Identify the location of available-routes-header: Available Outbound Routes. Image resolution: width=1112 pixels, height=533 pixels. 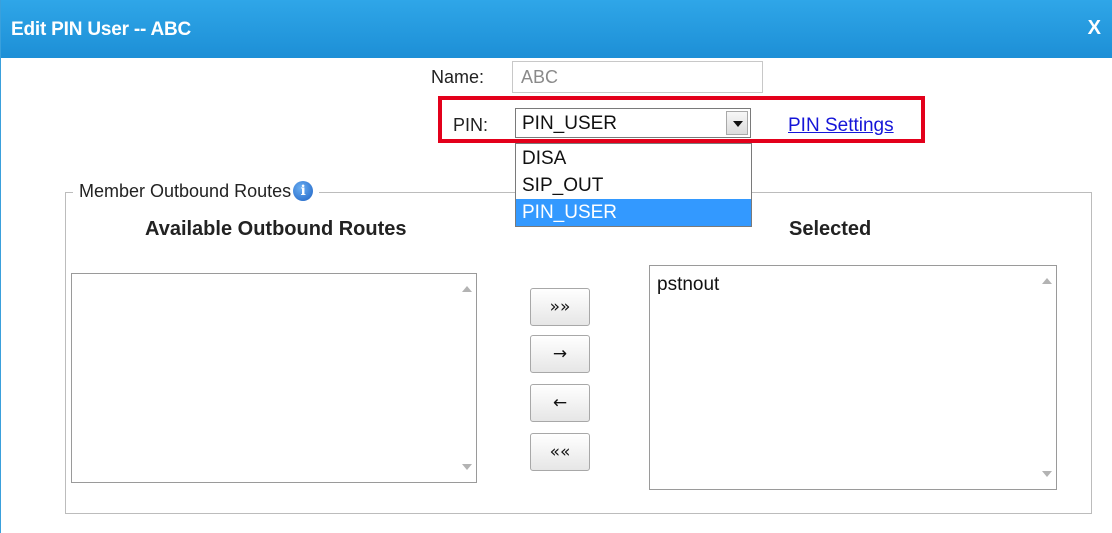
(276, 229).